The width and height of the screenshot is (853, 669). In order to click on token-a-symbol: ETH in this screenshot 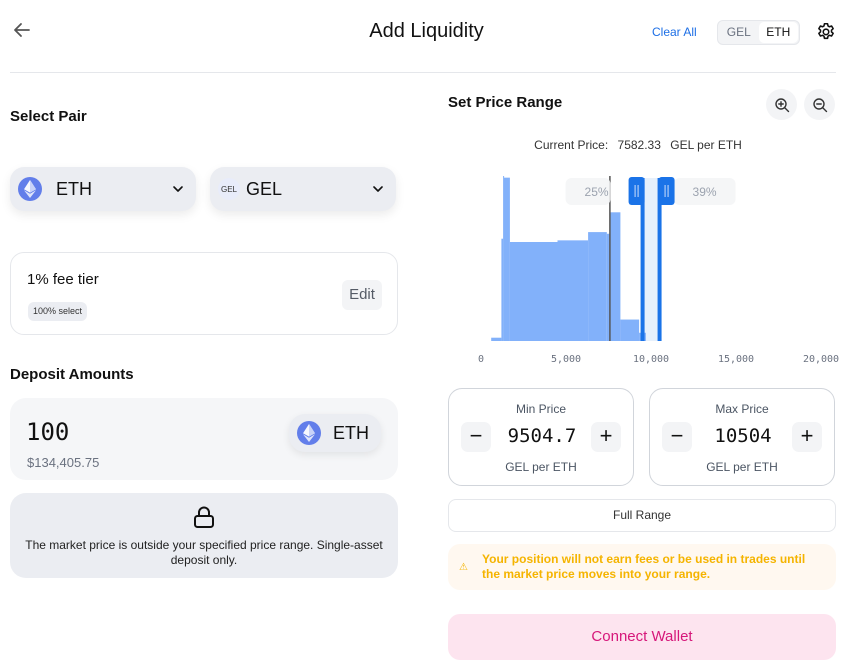, I will do `click(74, 188)`.